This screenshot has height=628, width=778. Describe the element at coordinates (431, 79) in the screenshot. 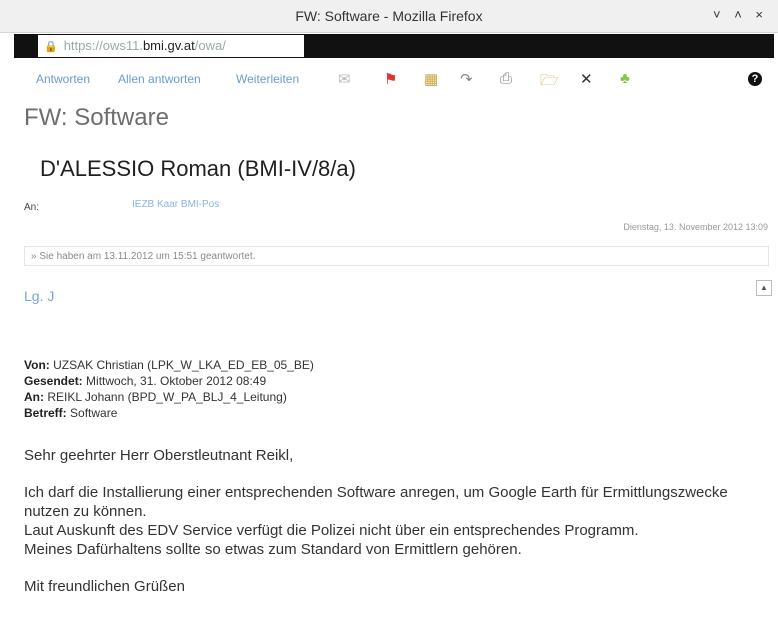

I see `categories-icon: ▦` at that location.